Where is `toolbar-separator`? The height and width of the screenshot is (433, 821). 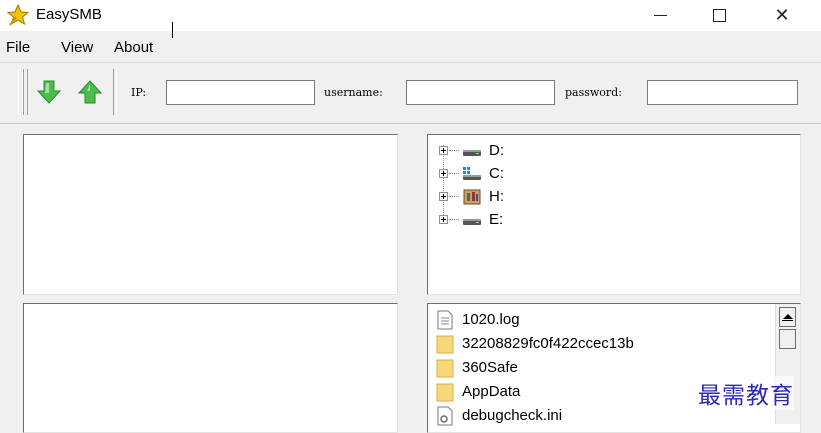 toolbar-separator is located at coordinates (115, 92).